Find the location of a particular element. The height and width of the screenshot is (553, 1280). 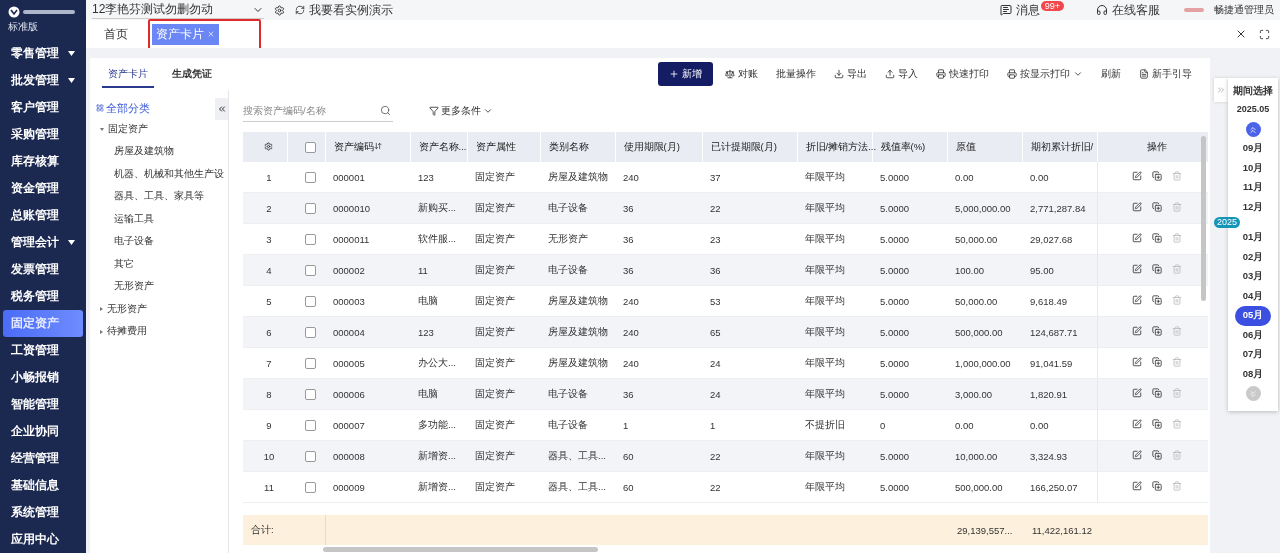

tree-node: 其它 is located at coordinates (115, 264).